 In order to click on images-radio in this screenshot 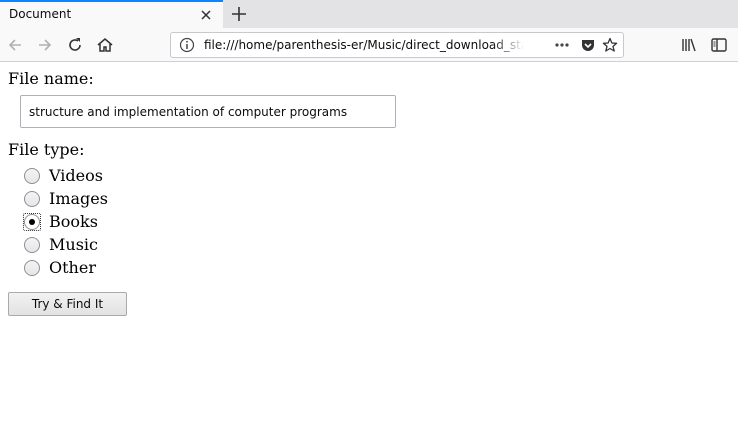, I will do `click(32, 199)`.